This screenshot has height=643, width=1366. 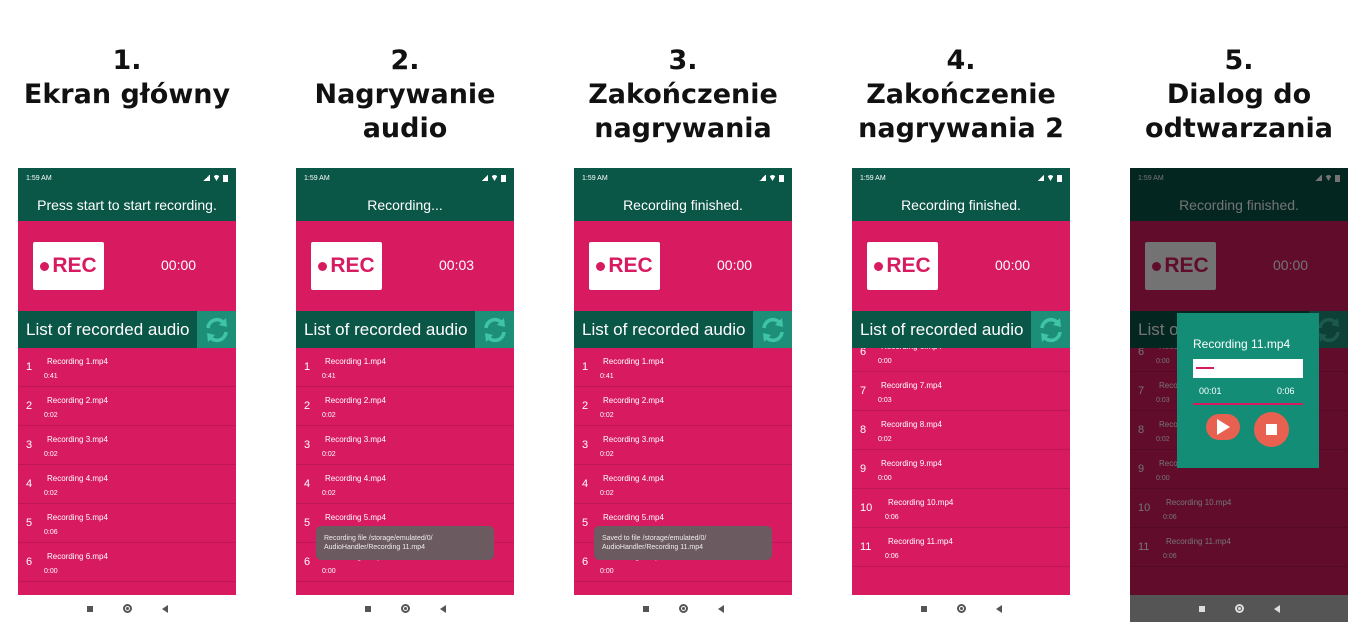 What do you see at coordinates (1248, 404) in the screenshot?
I see `seek-bar` at bounding box center [1248, 404].